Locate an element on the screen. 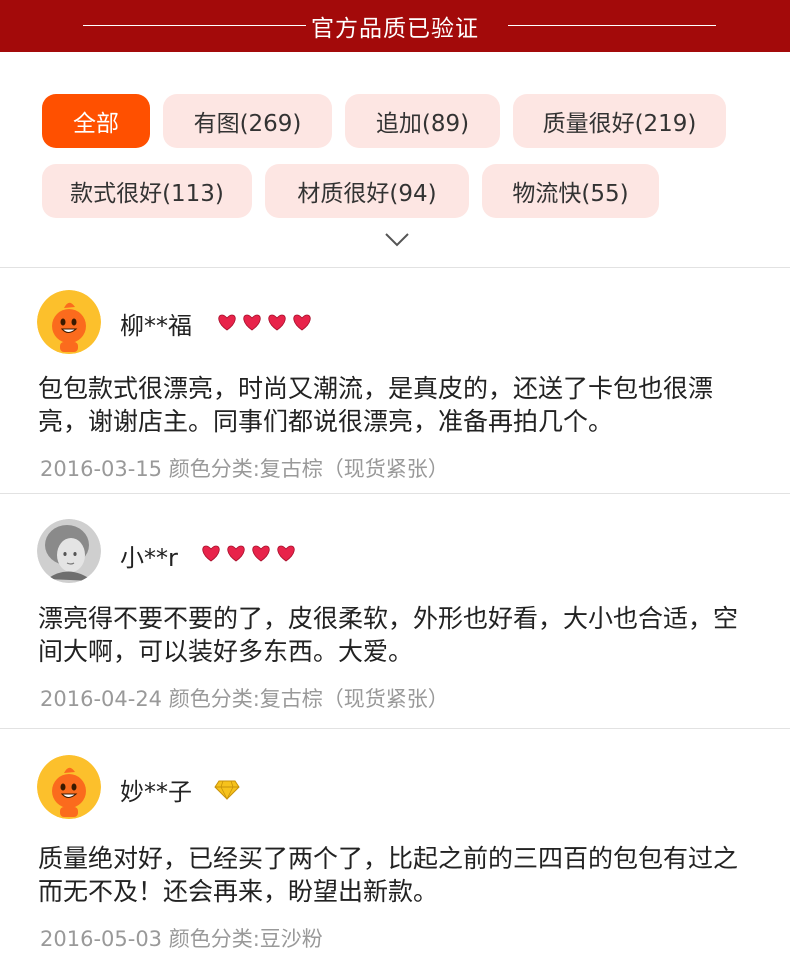 The image size is (790, 970). diamond-level-icon is located at coordinates (227, 790).